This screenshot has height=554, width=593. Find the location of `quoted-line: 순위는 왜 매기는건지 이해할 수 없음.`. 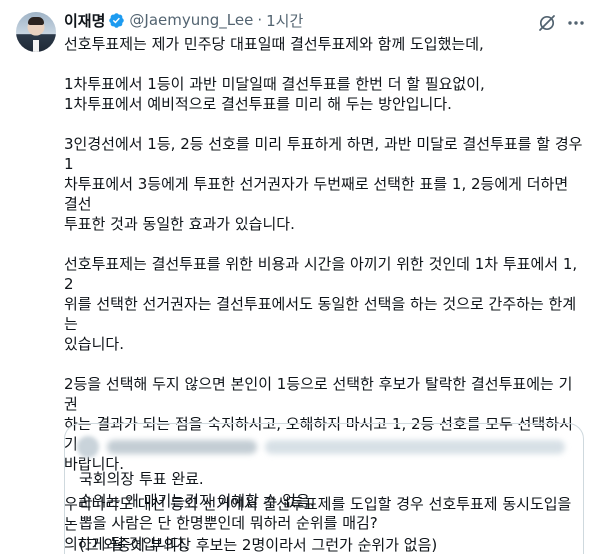

quoted-line: 순위는 왜 매기는건지 이해할 수 없음. is located at coordinates (197, 501).